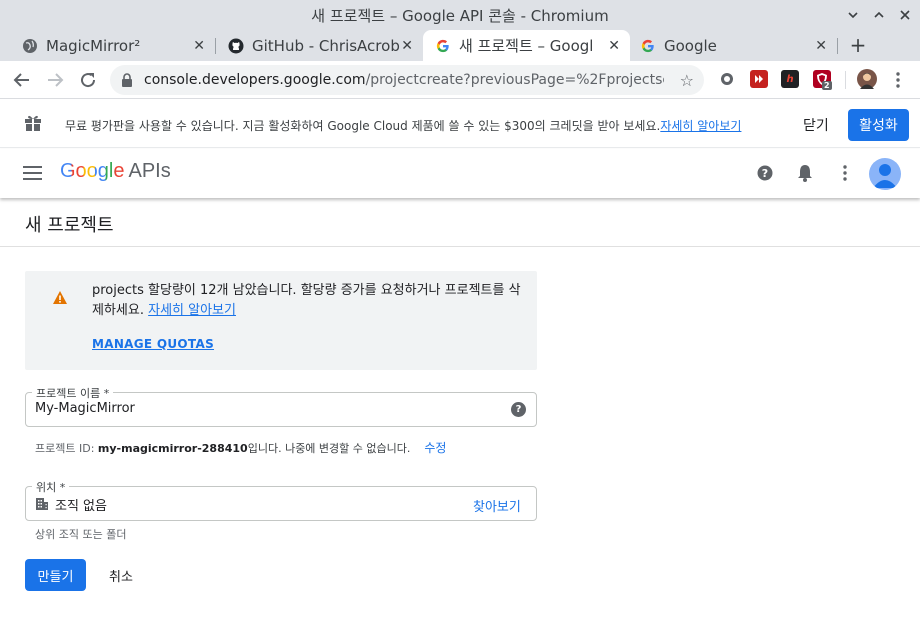 The image size is (920, 619). What do you see at coordinates (885, 174) in the screenshot?
I see `account-avatar-icon` at bounding box center [885, 174].